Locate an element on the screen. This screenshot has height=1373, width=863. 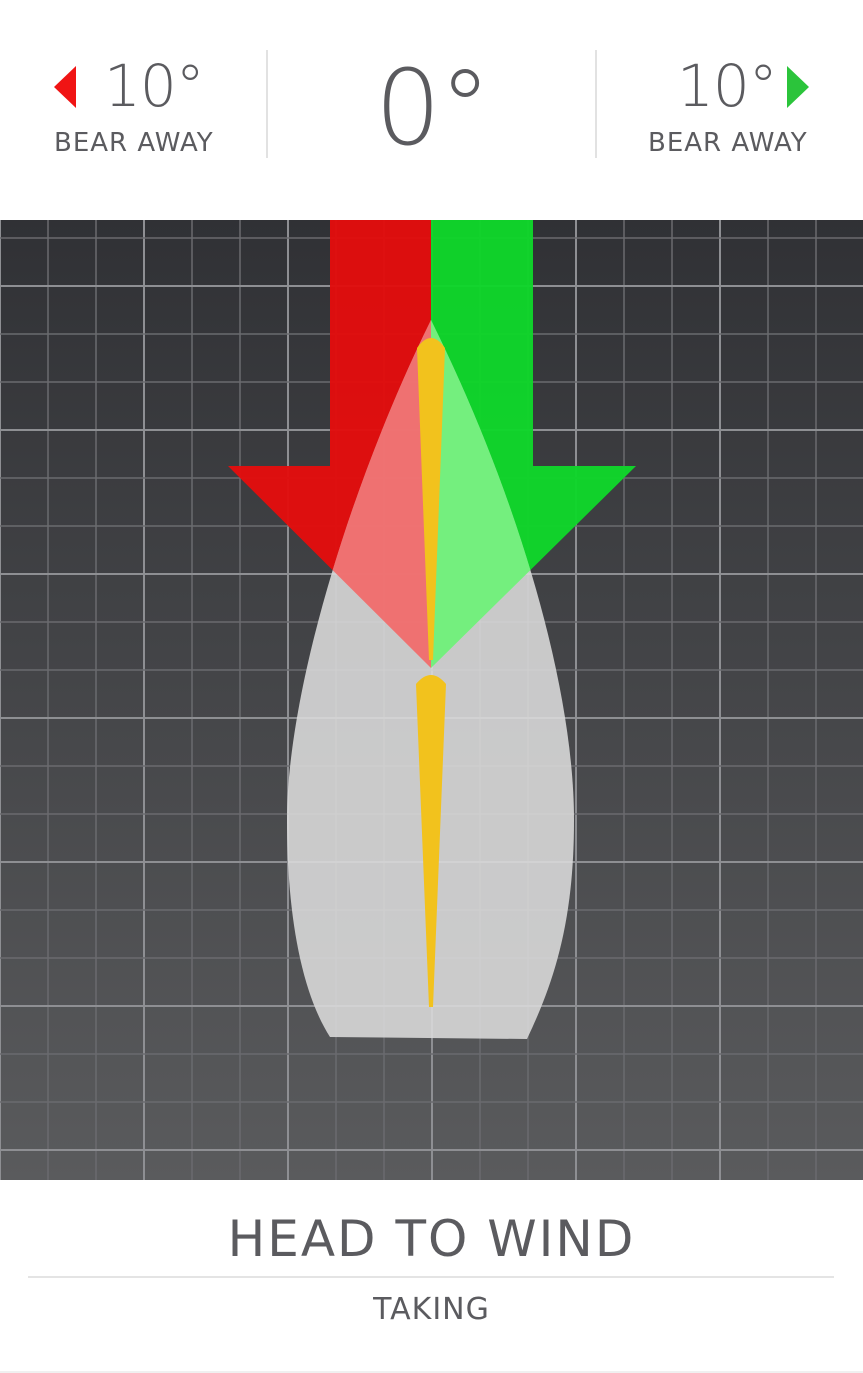
sailing-mode-label: HEAD TO WIND is located at coordinates (431, 1239).